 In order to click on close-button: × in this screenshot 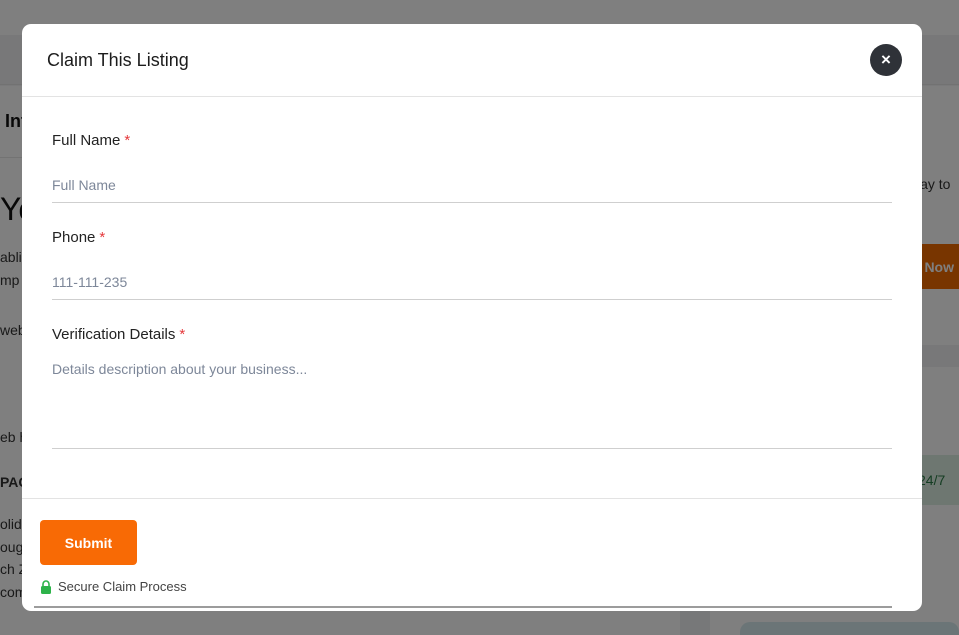, I will do `click(886, 60)`.